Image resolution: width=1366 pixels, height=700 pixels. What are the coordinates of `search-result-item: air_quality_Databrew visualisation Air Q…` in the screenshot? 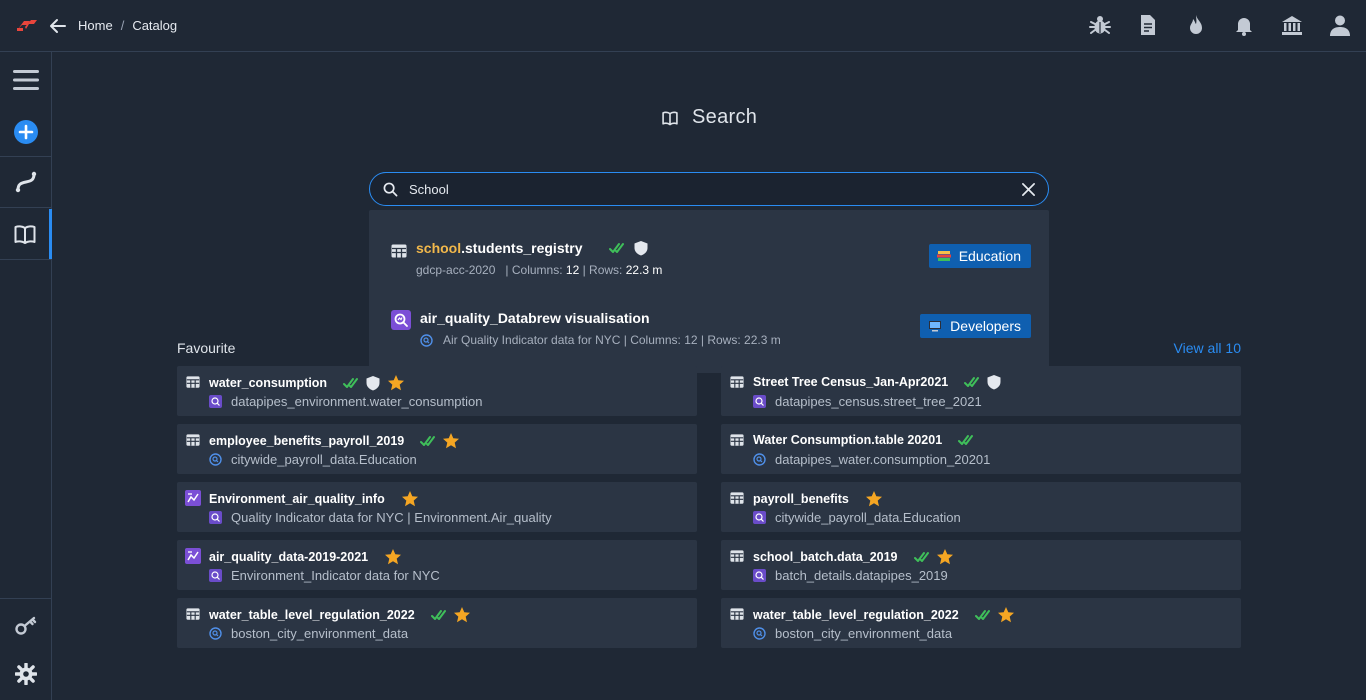 It's located at (711, 331).